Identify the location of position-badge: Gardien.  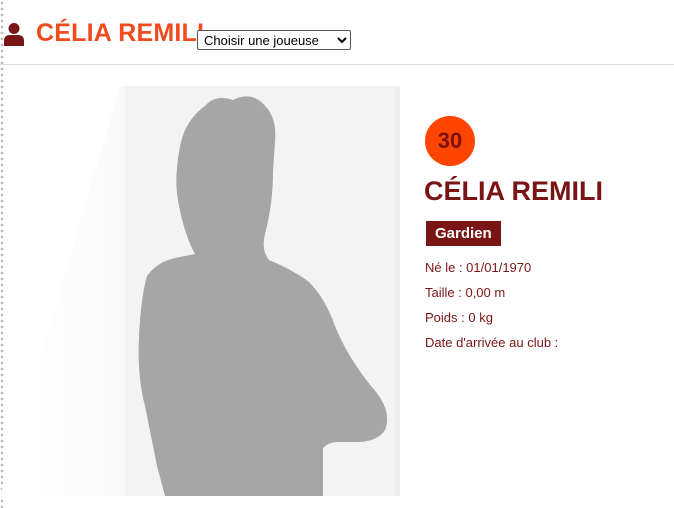
(463, 233).